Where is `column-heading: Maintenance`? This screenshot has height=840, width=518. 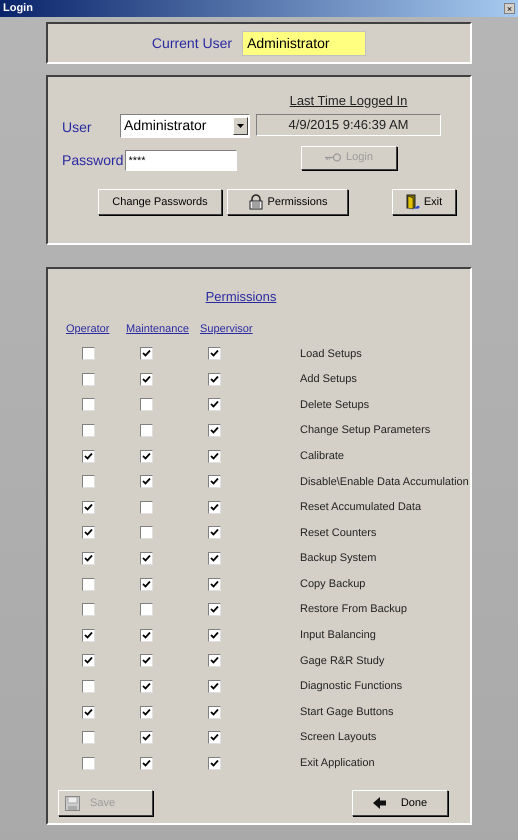 column-heading: Maintenance is located at coordinates (161, 328).